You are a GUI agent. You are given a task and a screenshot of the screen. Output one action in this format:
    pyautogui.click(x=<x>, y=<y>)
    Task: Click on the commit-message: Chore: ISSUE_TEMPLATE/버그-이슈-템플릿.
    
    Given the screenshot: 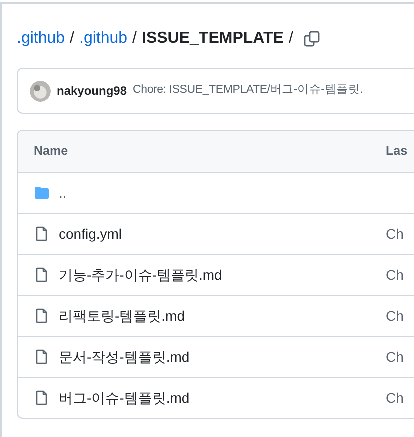 What is the action you would take?
    pyautogui.click(x=248, y=91)
    